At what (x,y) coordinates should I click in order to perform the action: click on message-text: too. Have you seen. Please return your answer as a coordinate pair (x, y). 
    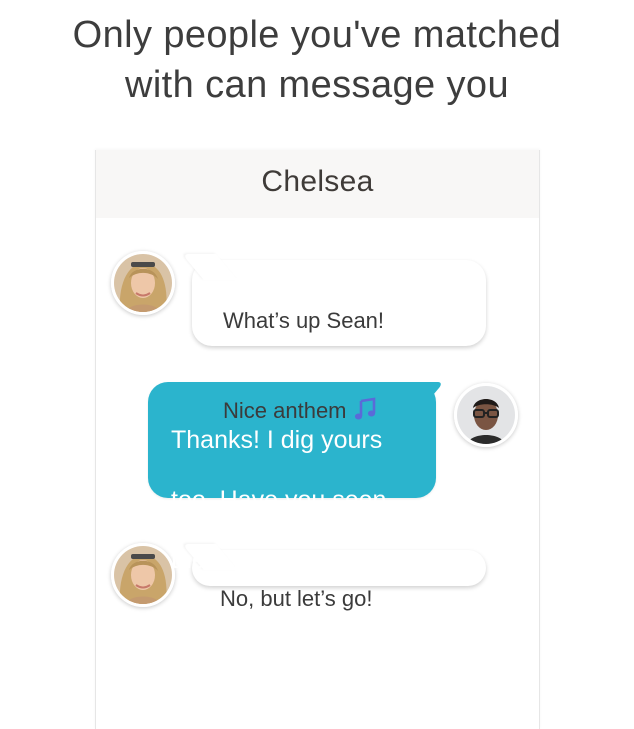
    Looking at the image, I should click on (279, 500).